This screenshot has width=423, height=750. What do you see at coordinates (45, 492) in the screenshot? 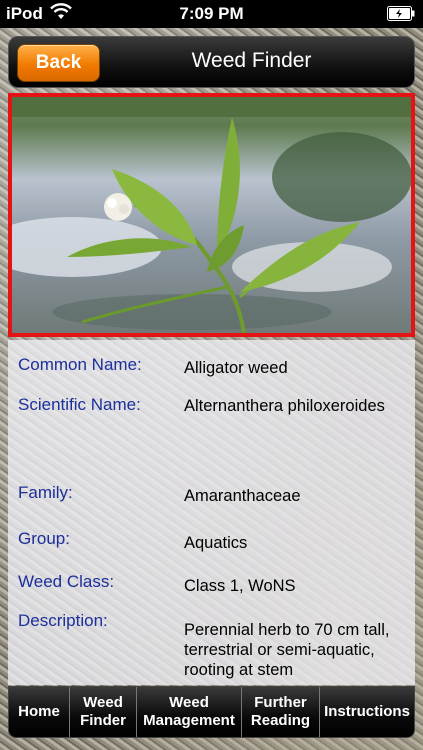
I see `family-label: Family:` at bounding box center [45, 492].